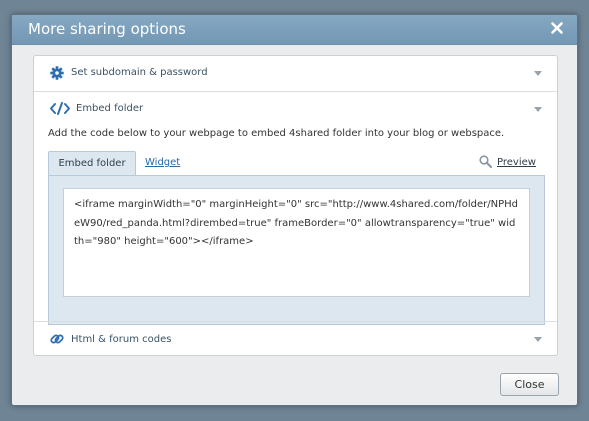  I want to click on link-icon, so click(57, 339).